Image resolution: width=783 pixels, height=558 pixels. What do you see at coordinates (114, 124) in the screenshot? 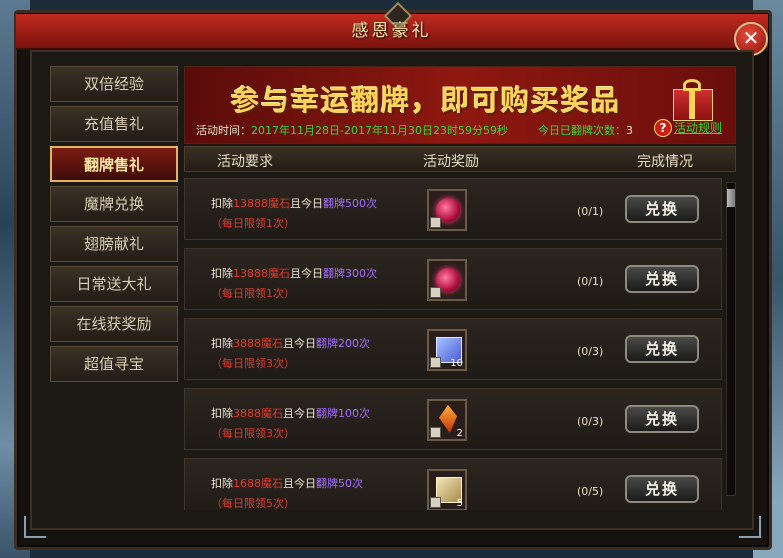
I see `sidebar-item-recharge-gift: 充值售礼` at bounding box center [114, 124].